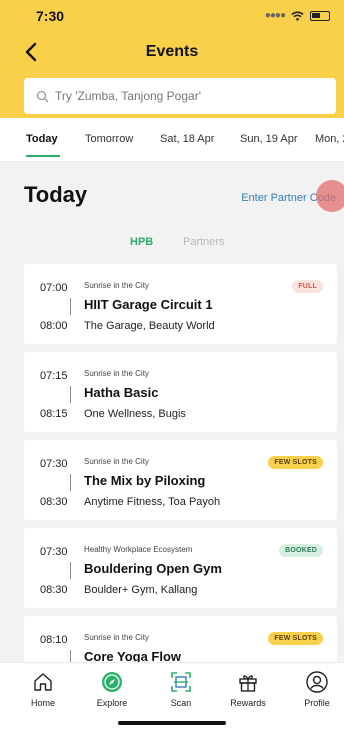 This screenshot has height=732, width=344. I want to click on status-badge: FULL, so click(307, 286).